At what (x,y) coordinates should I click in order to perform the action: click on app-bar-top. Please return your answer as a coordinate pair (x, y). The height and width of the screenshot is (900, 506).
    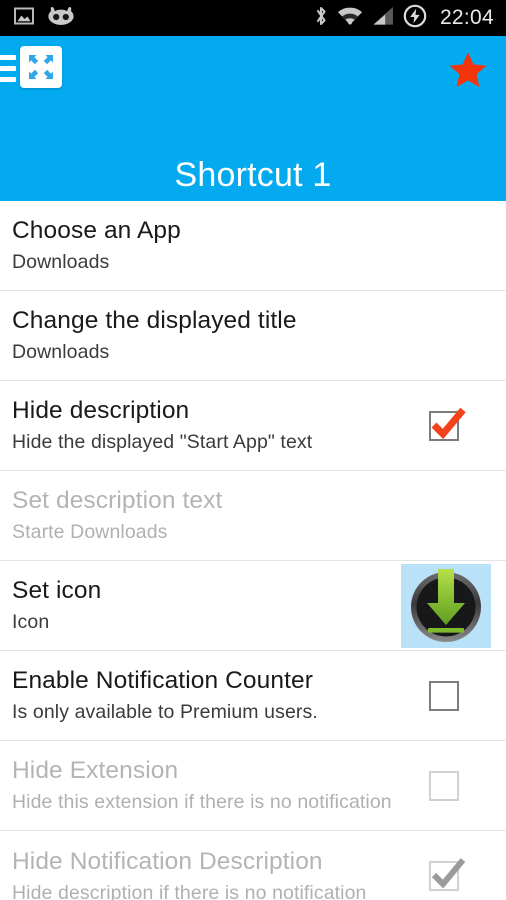
    Looking at the image, I should click on (253, 69).